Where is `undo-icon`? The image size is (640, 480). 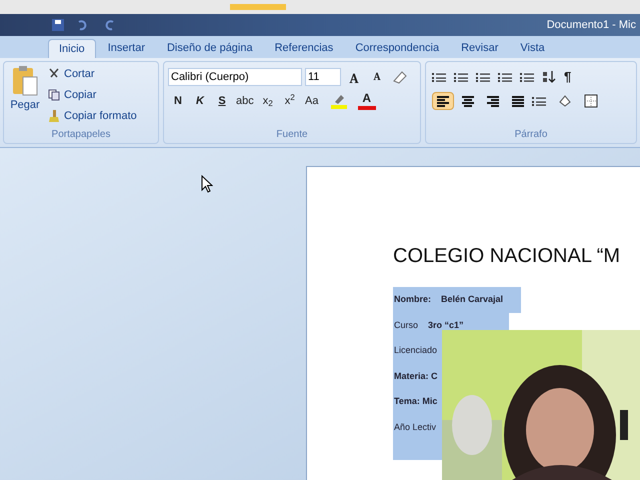 undo-icon is located at coordinates (82, 25).